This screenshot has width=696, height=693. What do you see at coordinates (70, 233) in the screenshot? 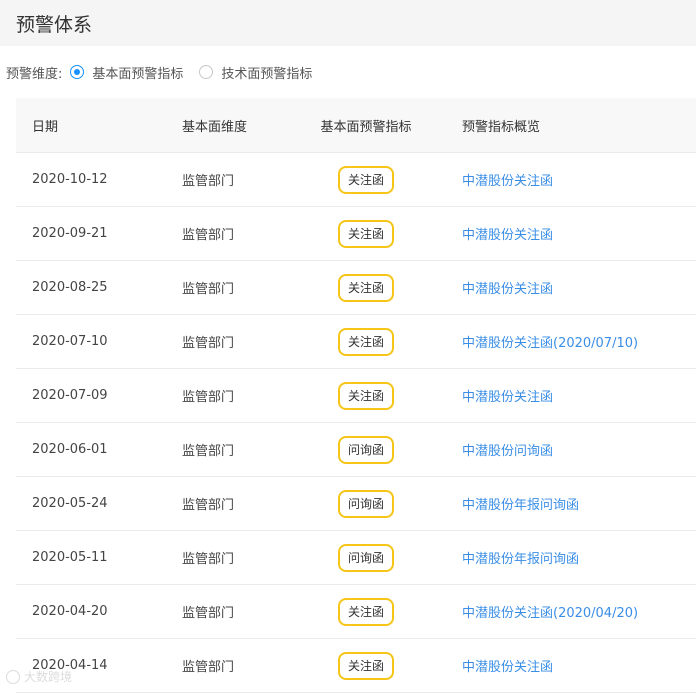
I see `cell-date: 2020-09-21` at bounding box center [70, 233].